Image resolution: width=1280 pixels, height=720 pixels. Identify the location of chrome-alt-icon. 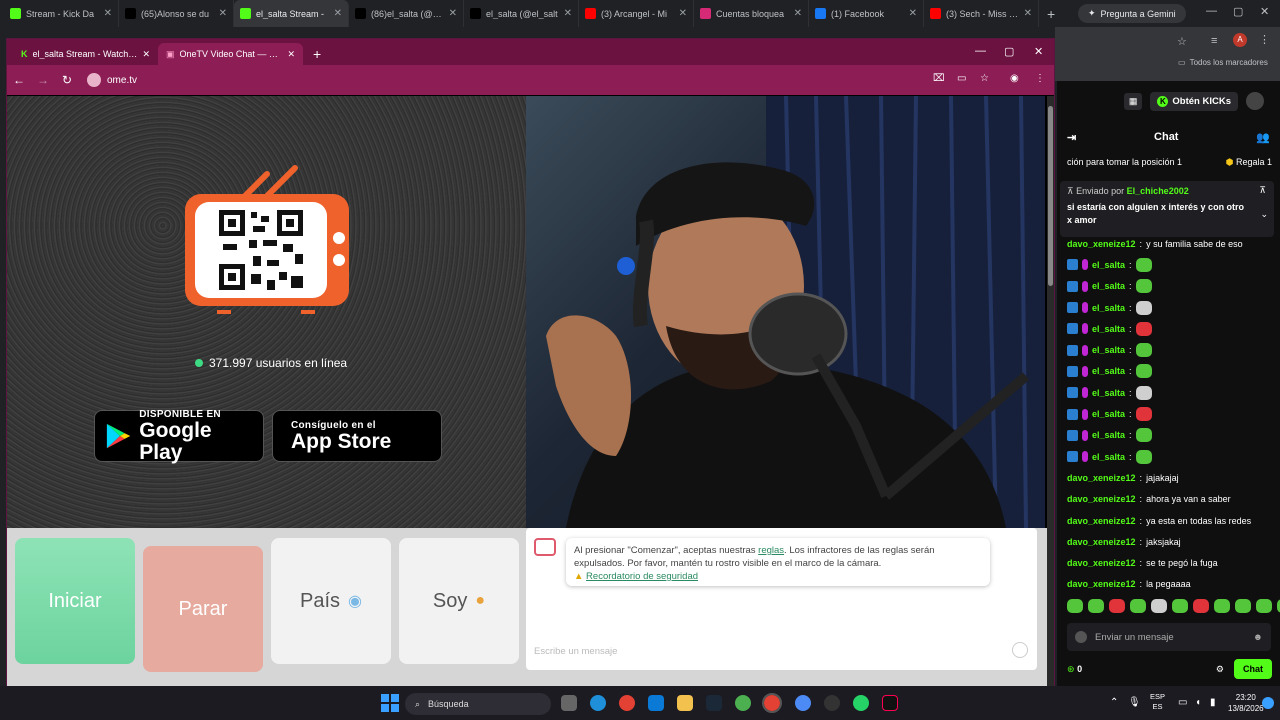
(803, 703).